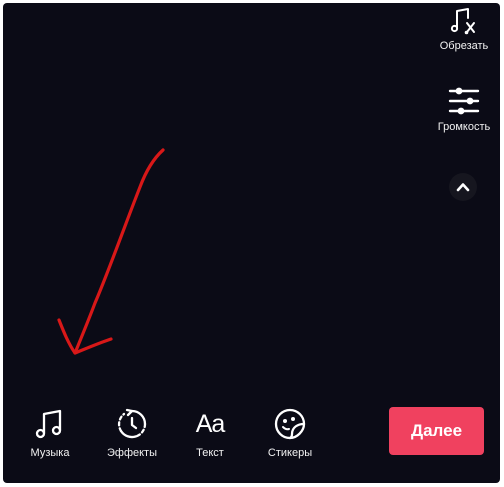 This screenshot has height=487, width=504. I want to click on text-icon: Aa, so click(210, 424).